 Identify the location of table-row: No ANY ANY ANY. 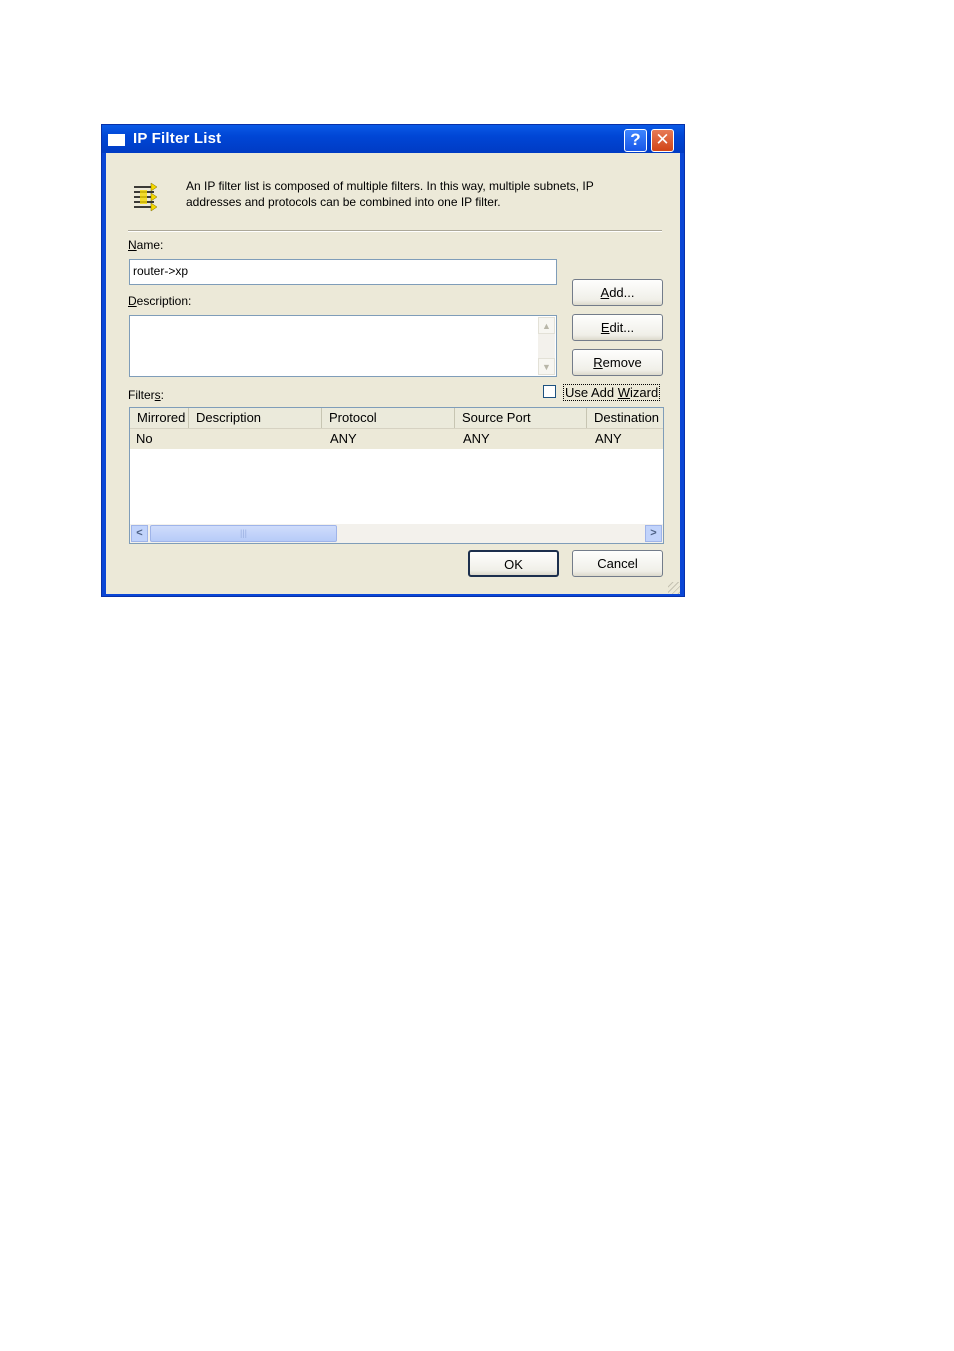
(396, 439).